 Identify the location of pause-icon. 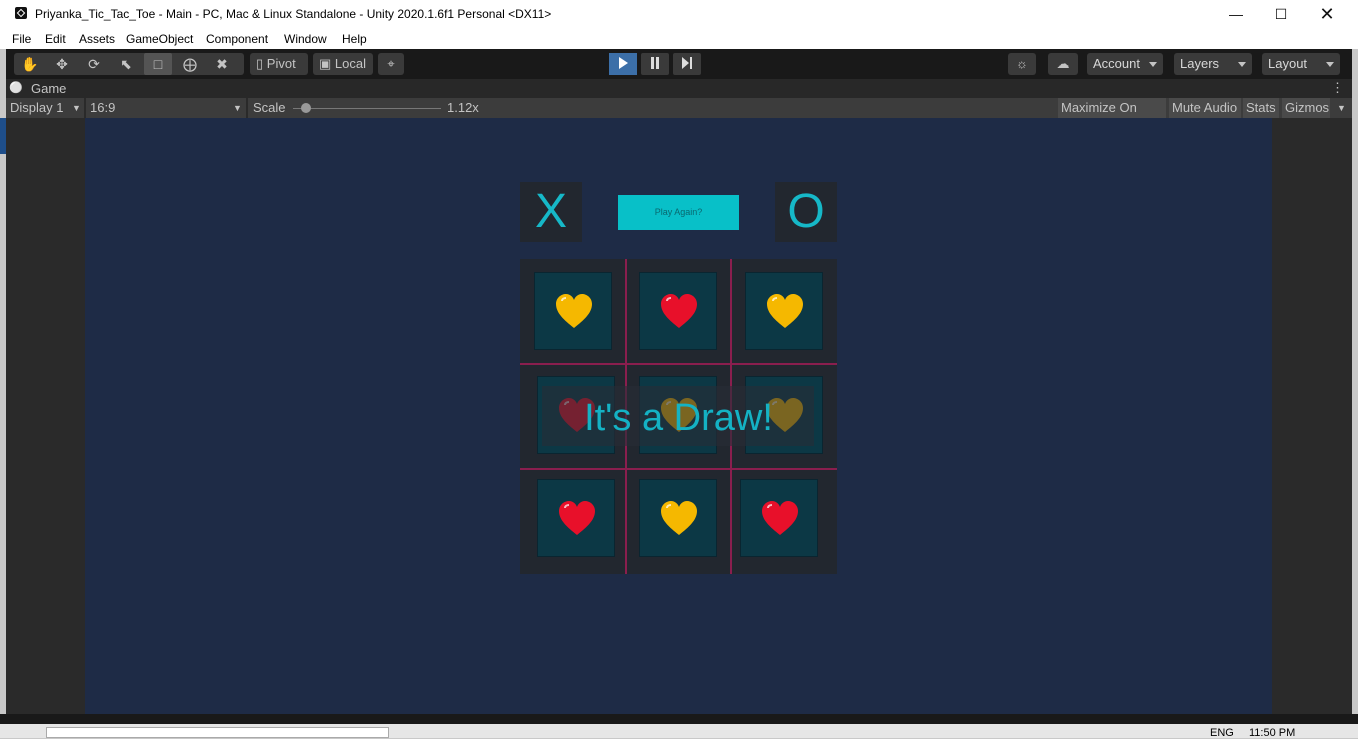
(655, 63).